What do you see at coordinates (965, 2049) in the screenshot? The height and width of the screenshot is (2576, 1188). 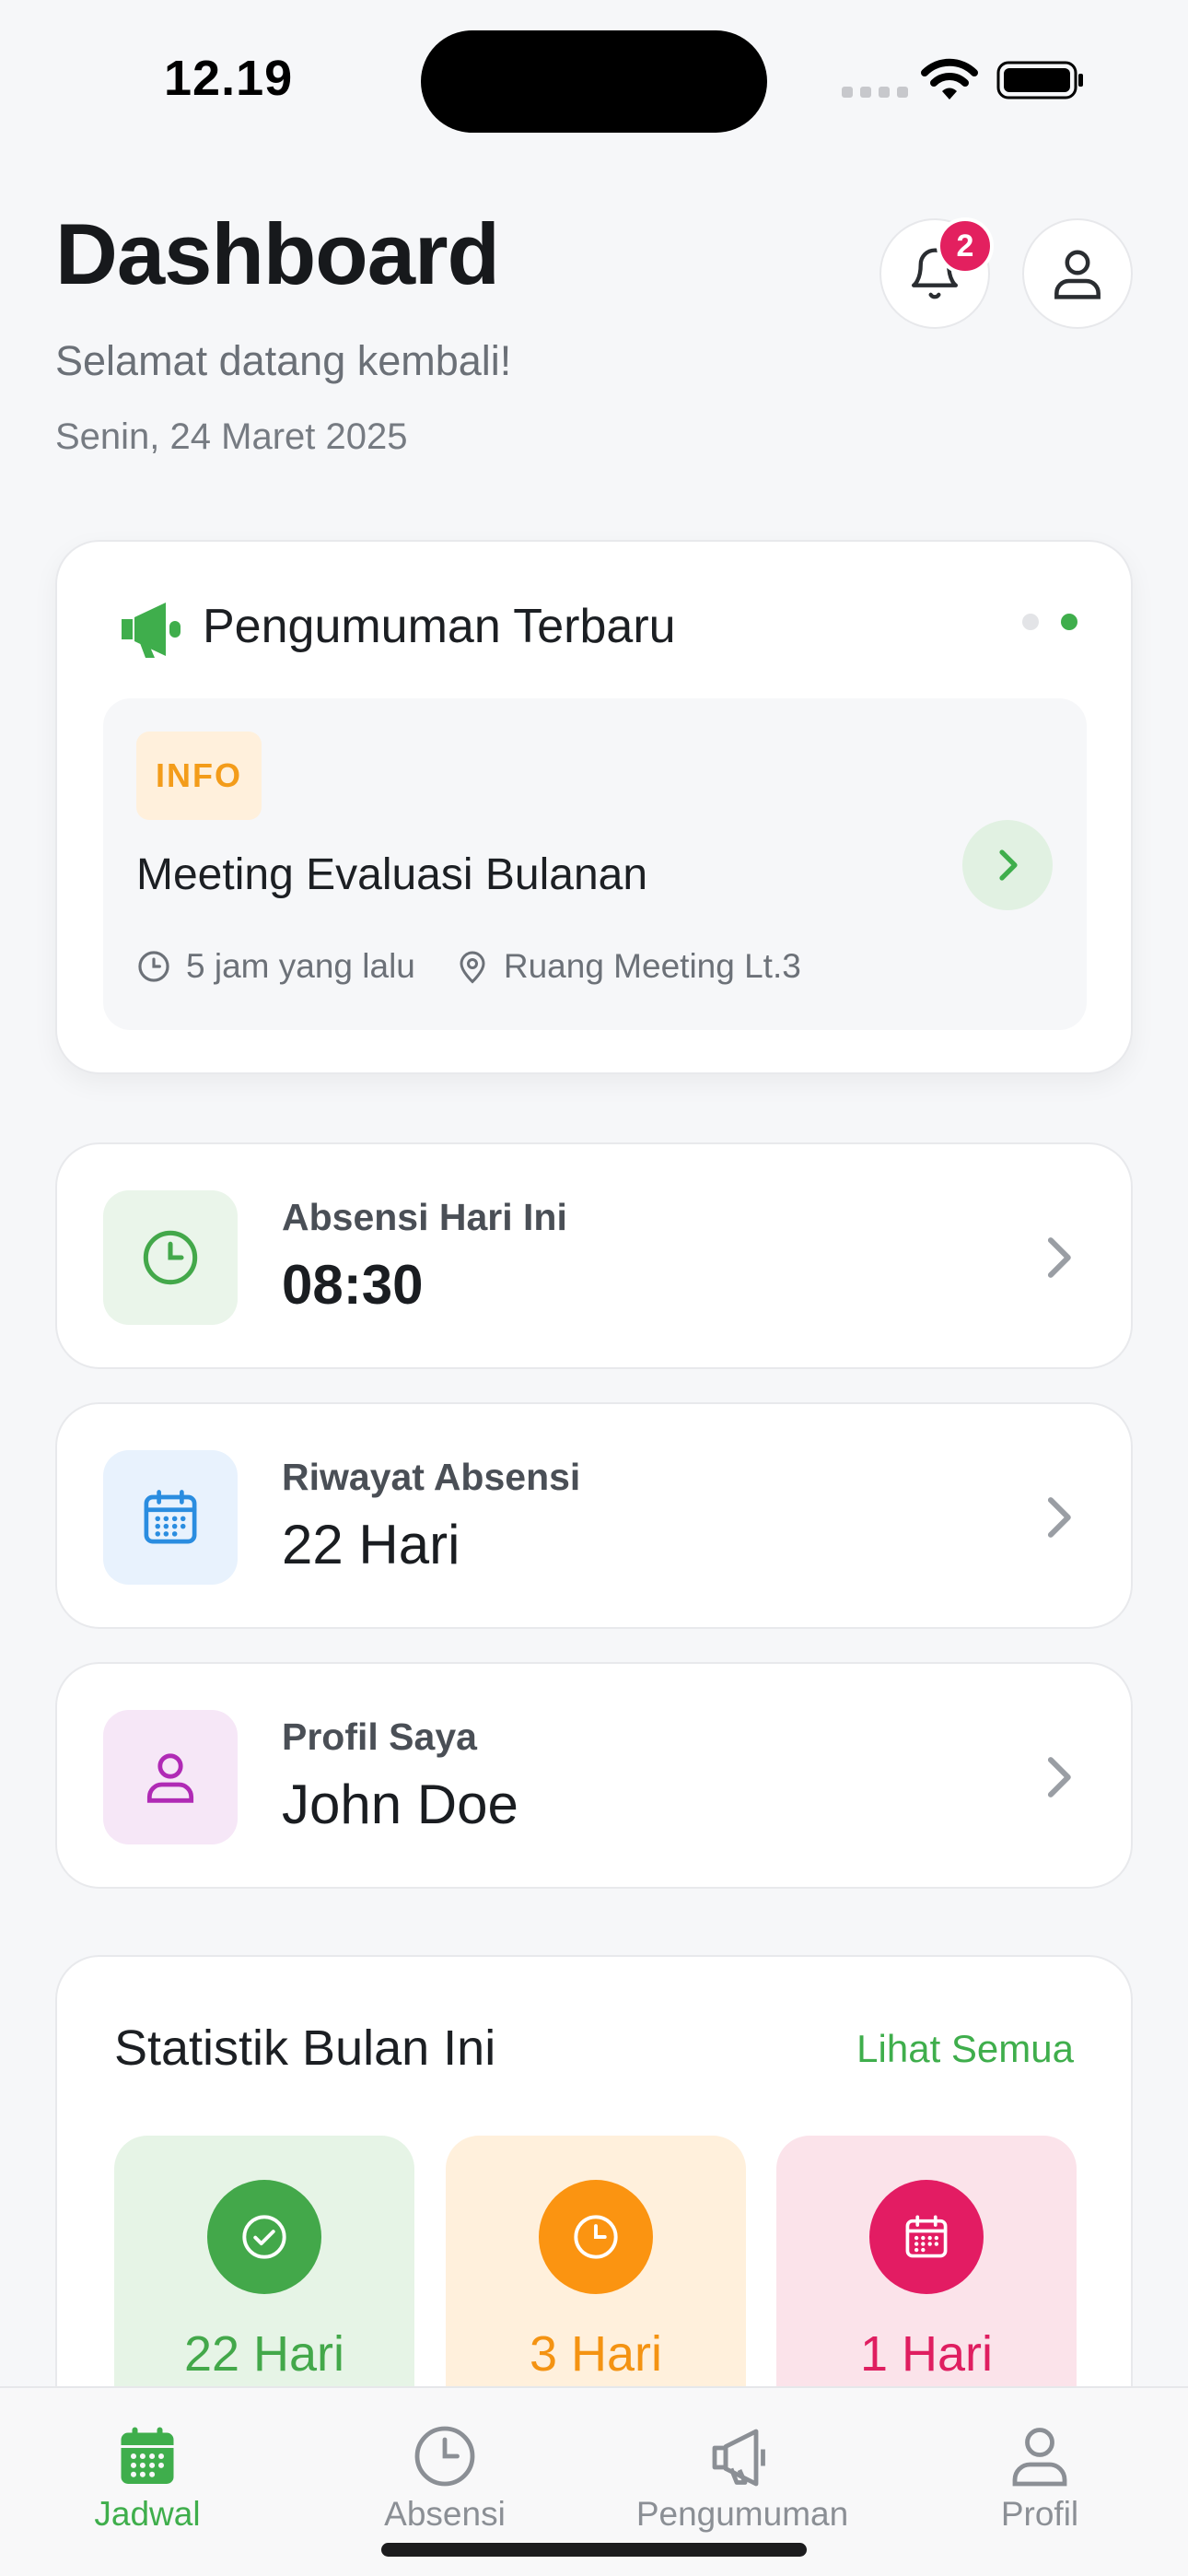 I see `see-all-link: Lihat Semua` at bounding box center [965, 2049].